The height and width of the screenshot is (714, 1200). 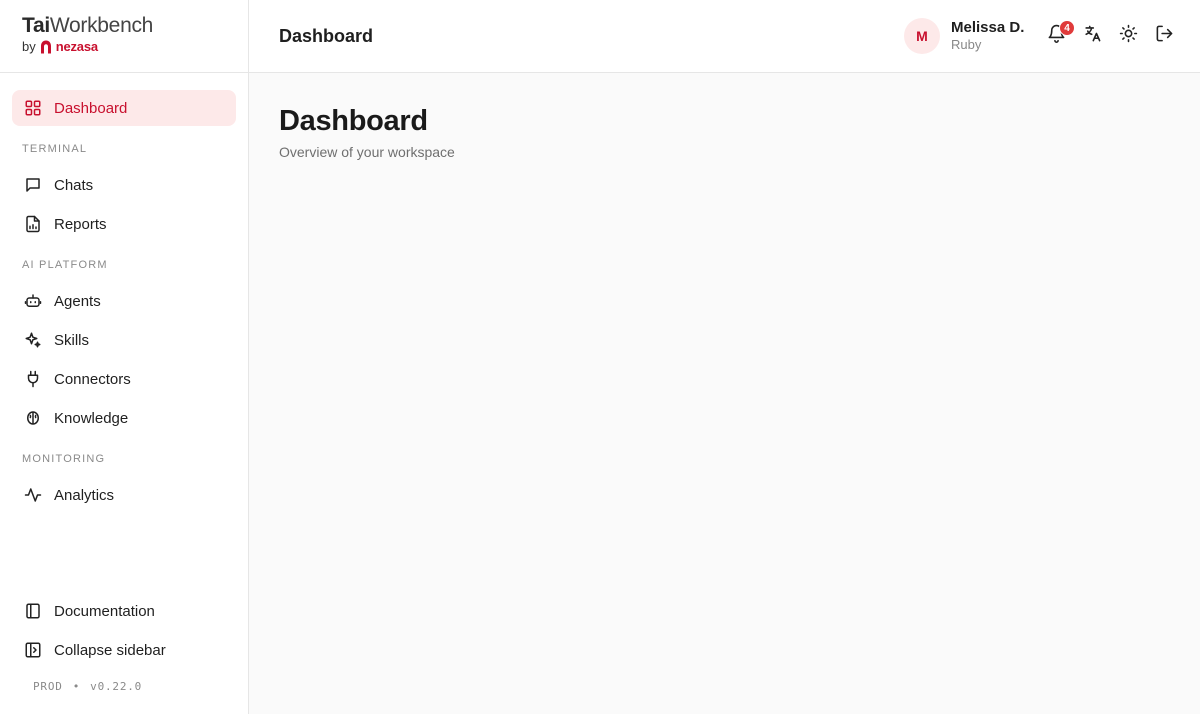 I want to click on sidebar-item-label: Reports, so click(x=80, y=224).